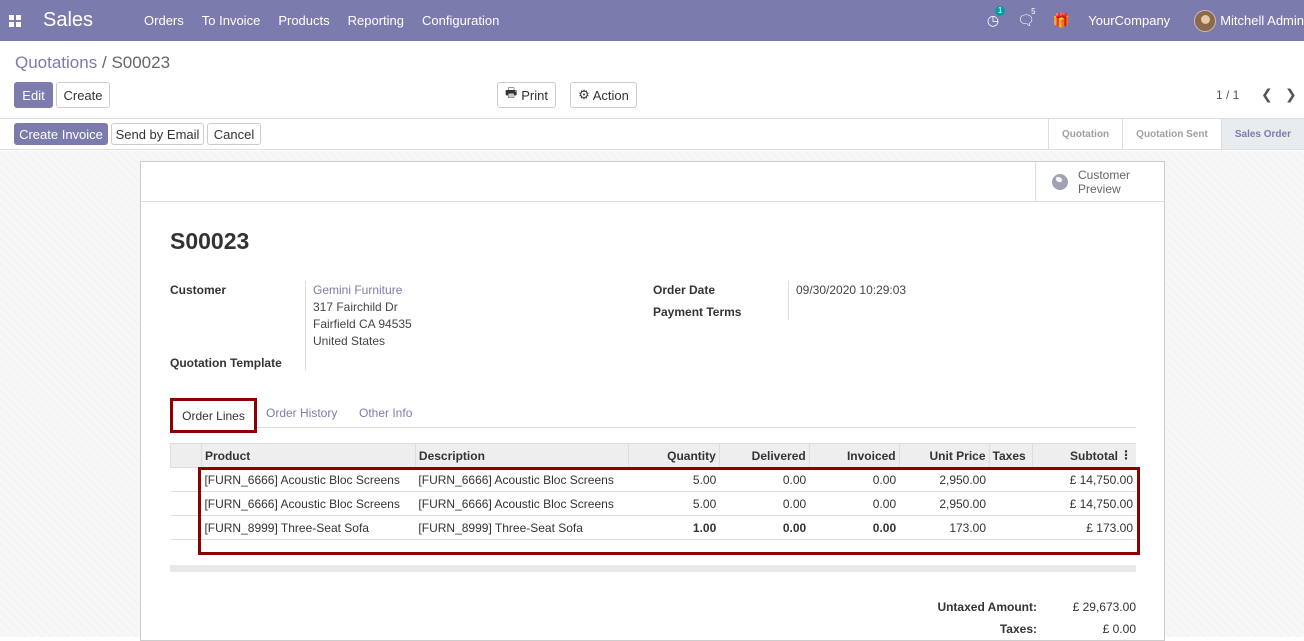  What do you see at coordinates (141, 62) in the screenshot?
I see `breadcrumb-current: S00023` at bounding box center [141, 62].